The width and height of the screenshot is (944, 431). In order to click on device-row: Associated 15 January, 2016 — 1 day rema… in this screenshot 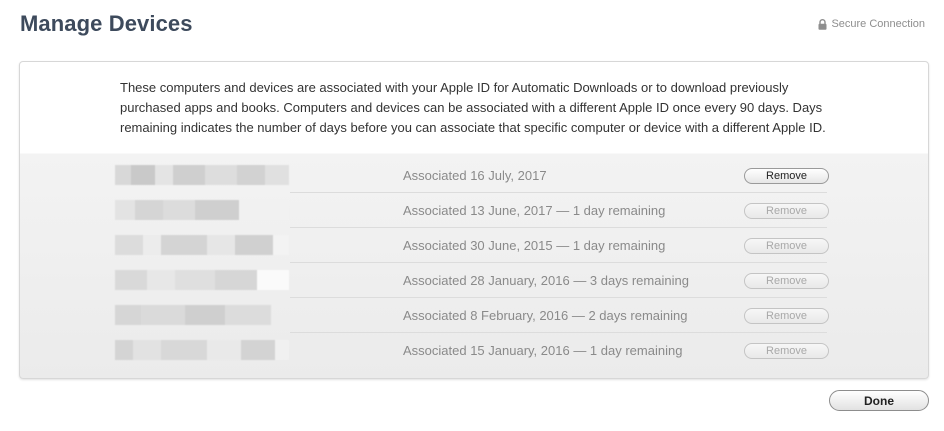, I will do `click(474, 350)`.